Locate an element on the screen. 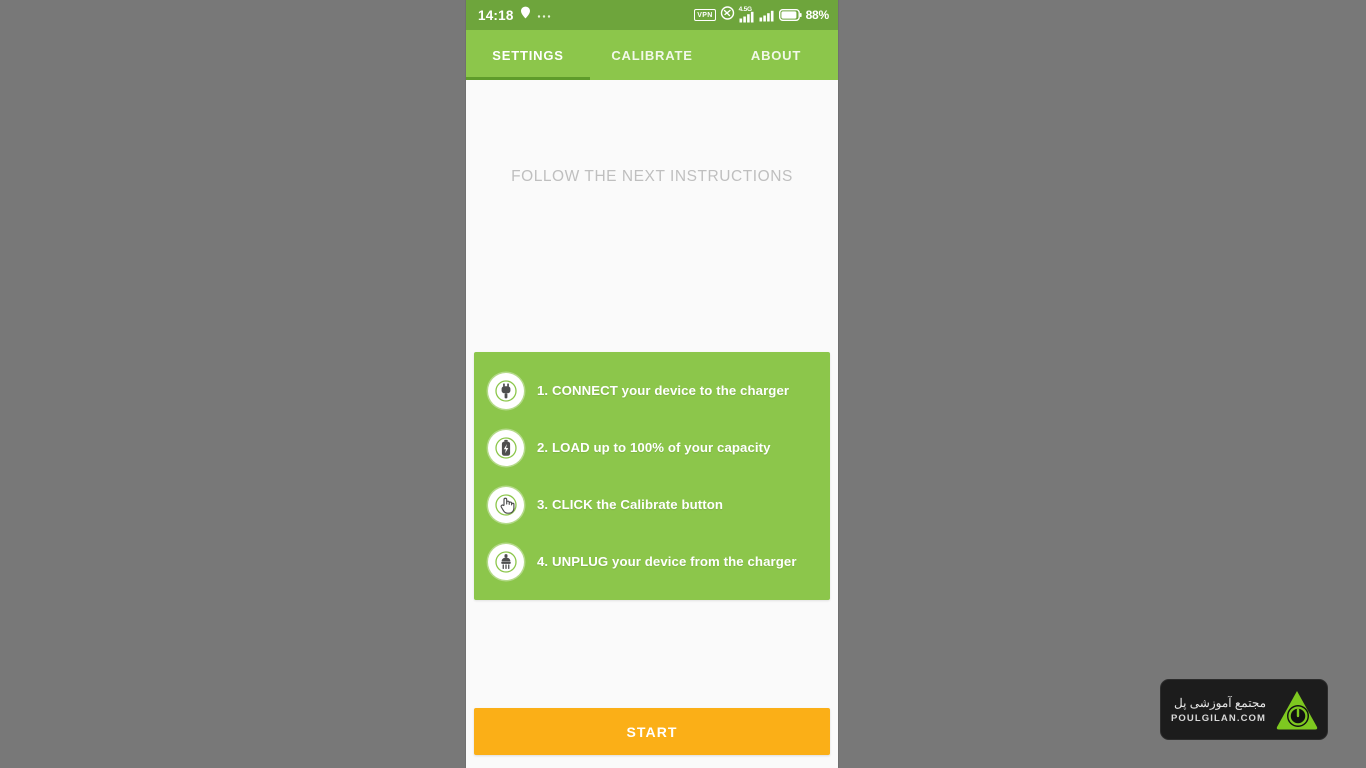 The width and height of the screenshot is (1366, 768). location-pin-icon is located at coordinates (525, 15).